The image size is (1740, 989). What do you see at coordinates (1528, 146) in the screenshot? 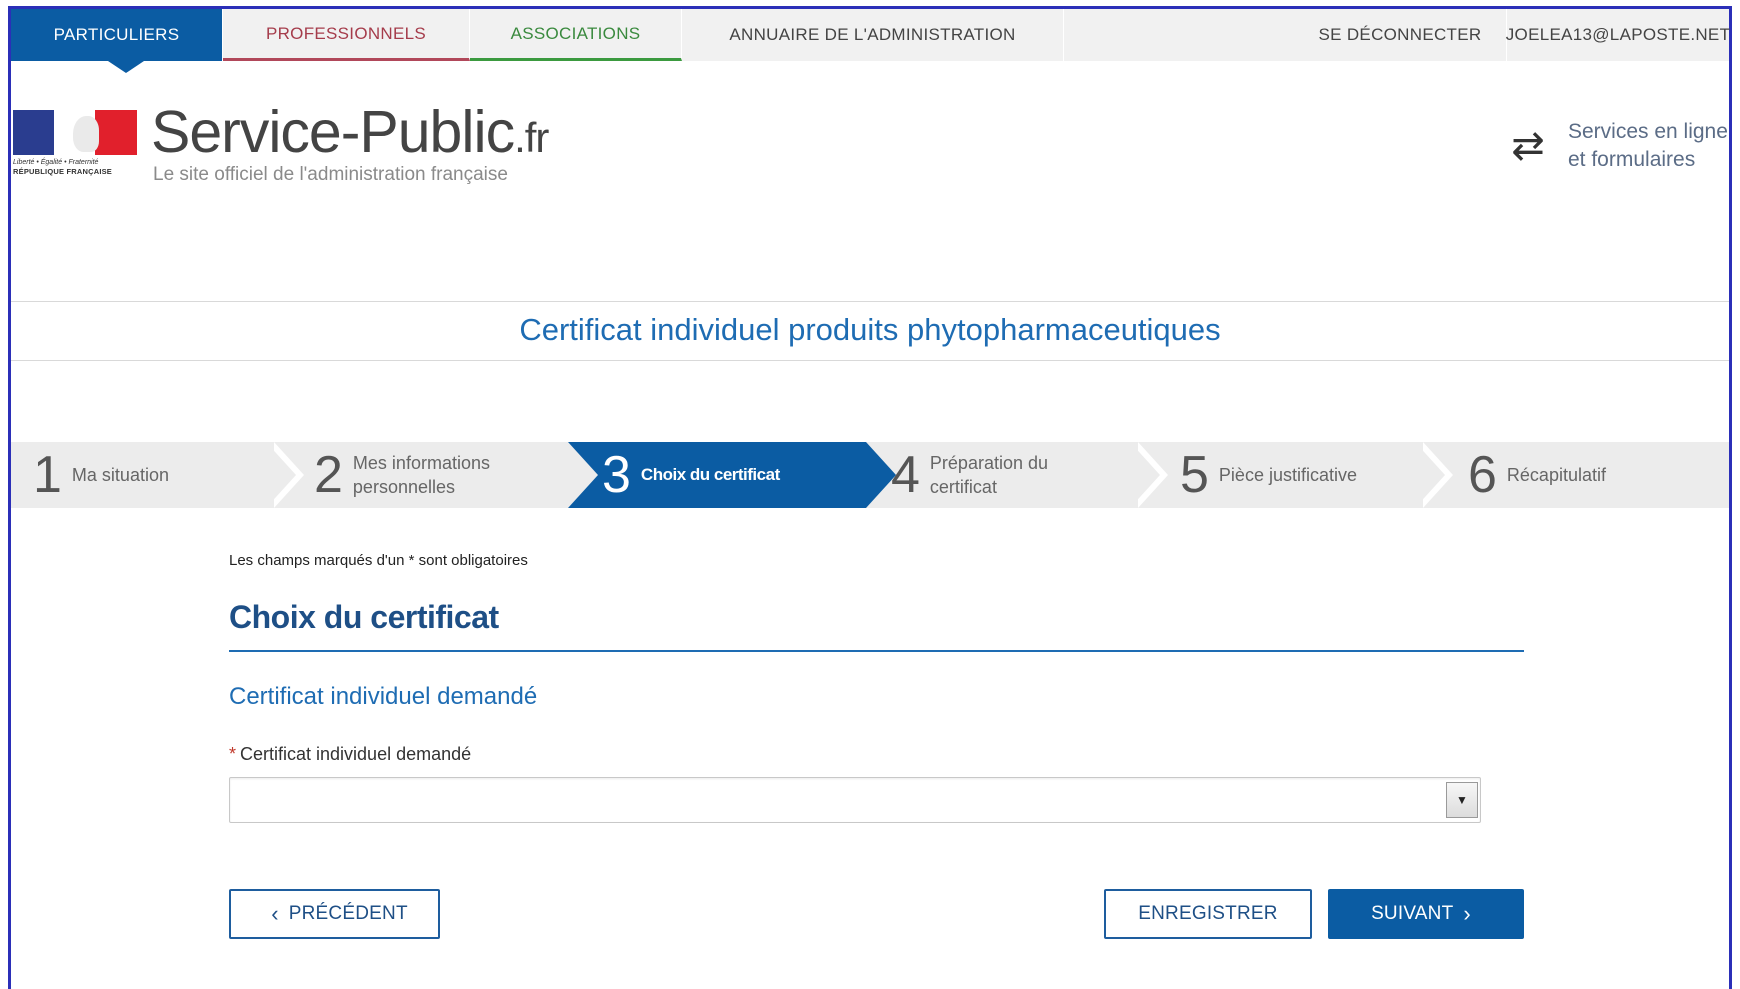
I see `swap-arrows-icon: ⇄` at bounding box center [1528, 146].